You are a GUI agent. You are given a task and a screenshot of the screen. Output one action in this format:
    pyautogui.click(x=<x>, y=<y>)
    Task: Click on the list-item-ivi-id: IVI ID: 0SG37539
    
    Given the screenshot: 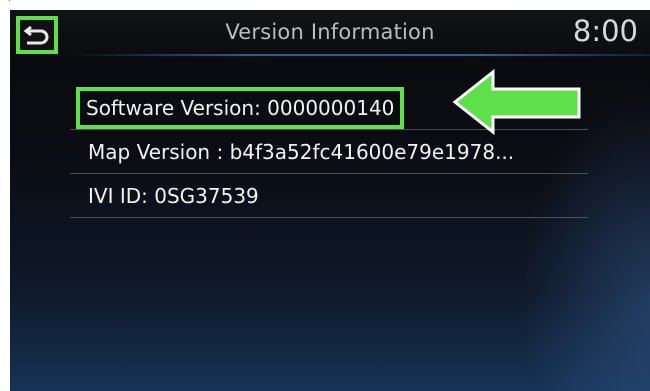 What is the action you would take?
    pyautogui.click(x=329, y=196)
    